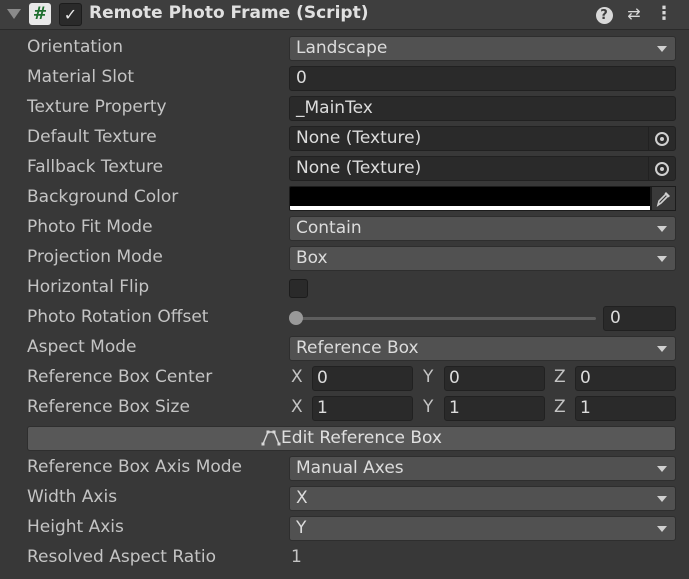  I want to click on reference-box-axis-mode-row: Reference Box Axis Mode Manual Axes, so click(344, 468).